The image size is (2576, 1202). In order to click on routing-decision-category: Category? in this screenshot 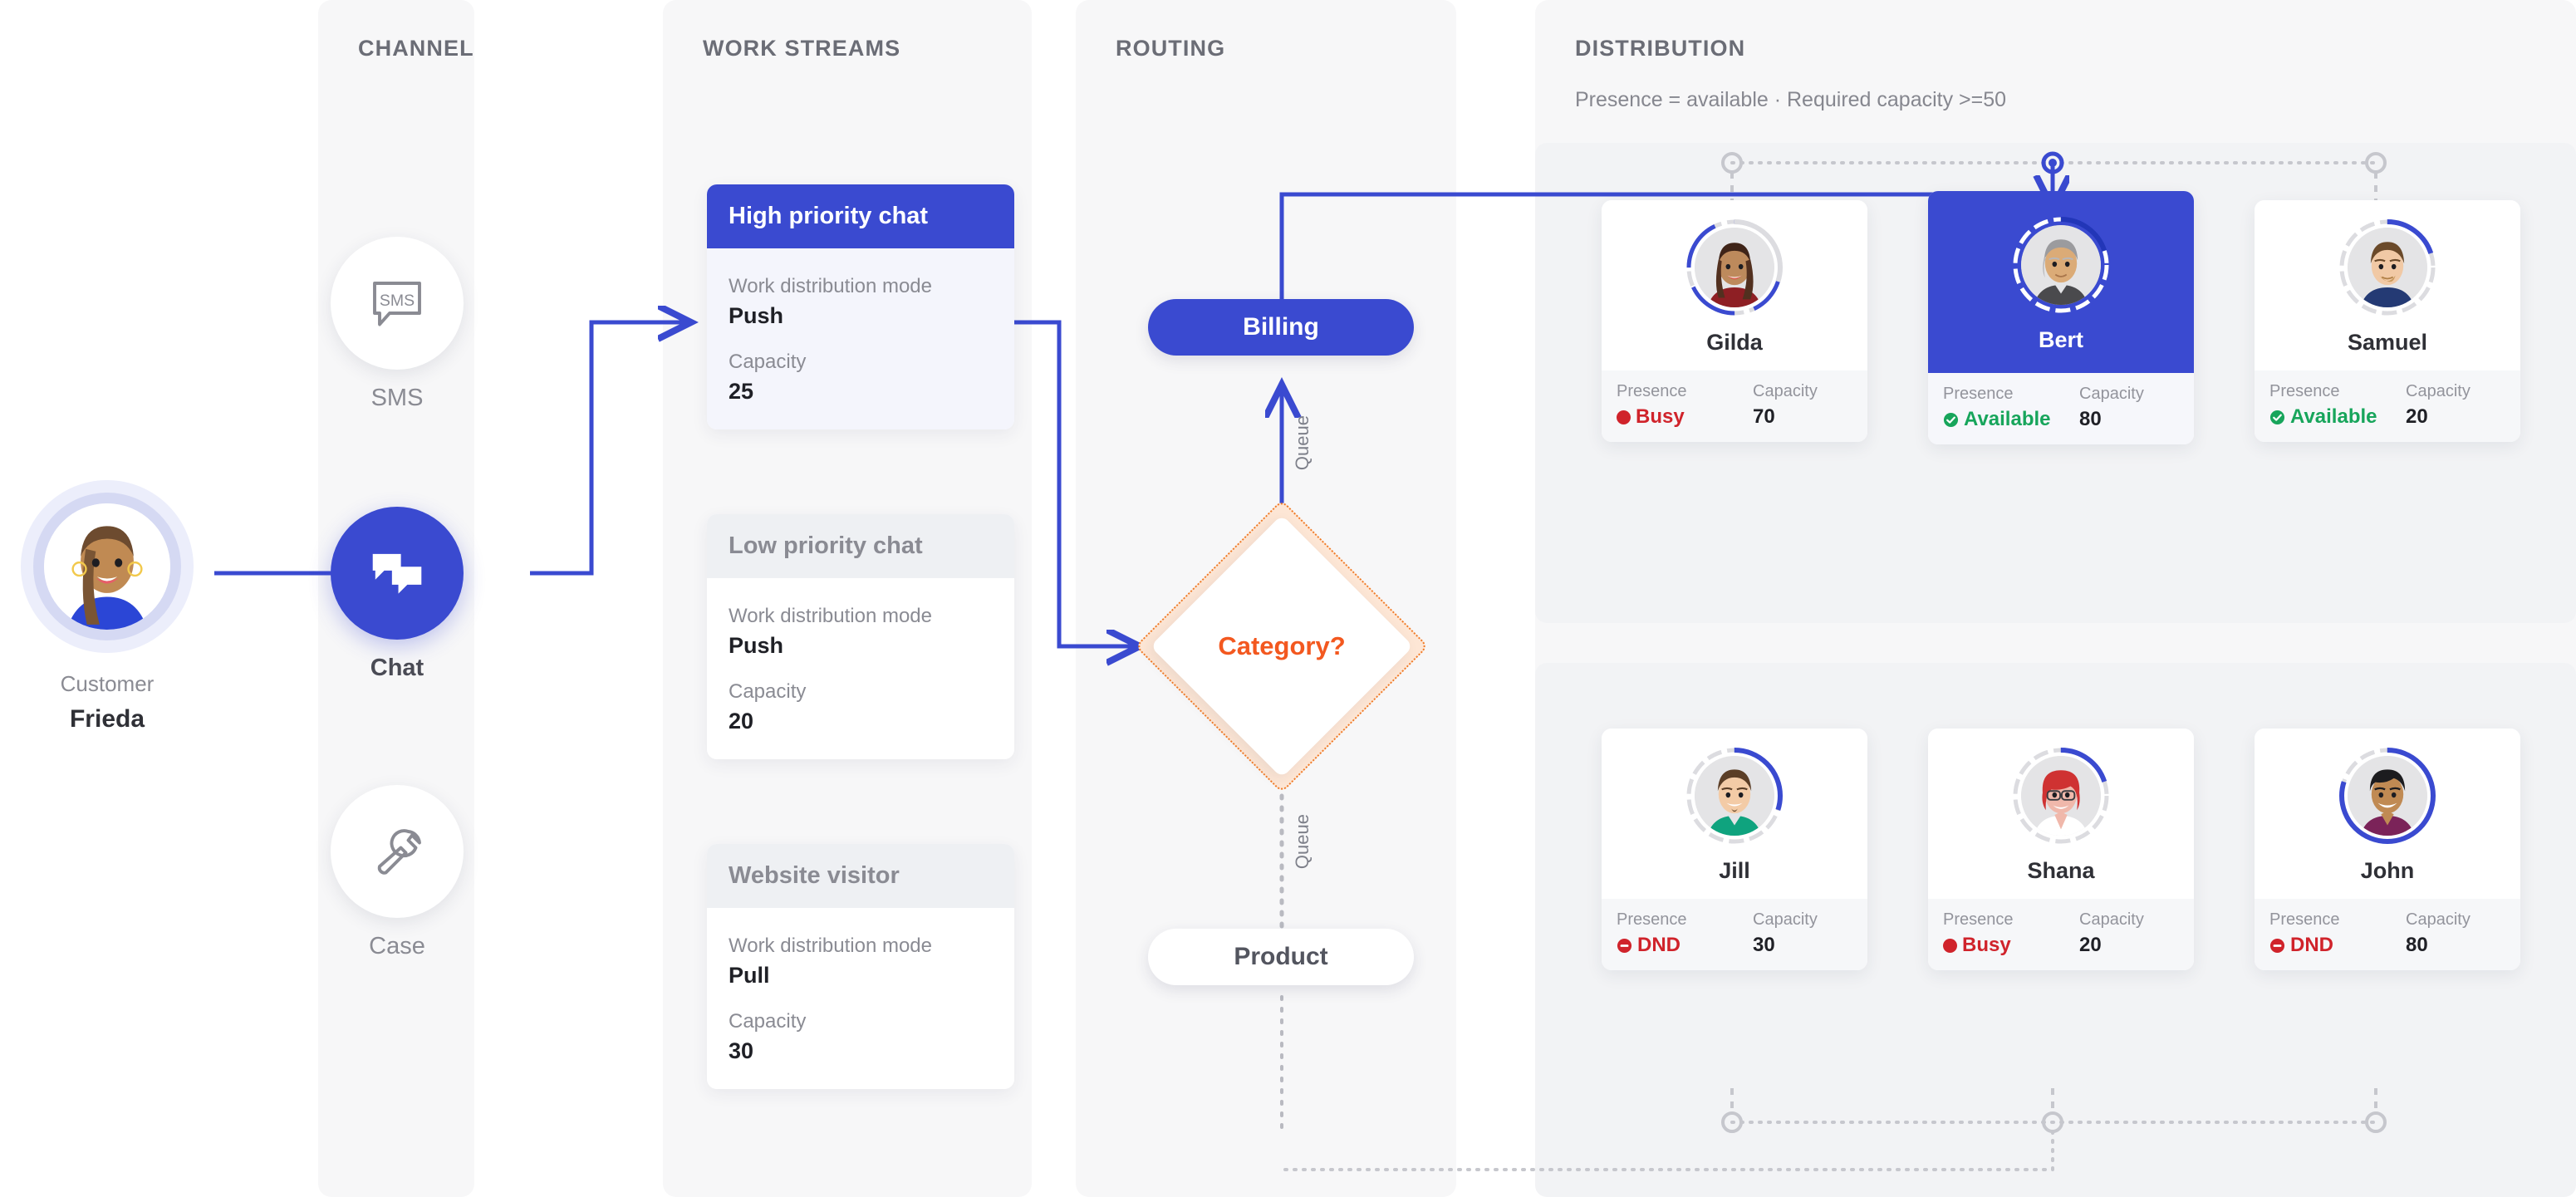, I will do `click(1282, 646)`.